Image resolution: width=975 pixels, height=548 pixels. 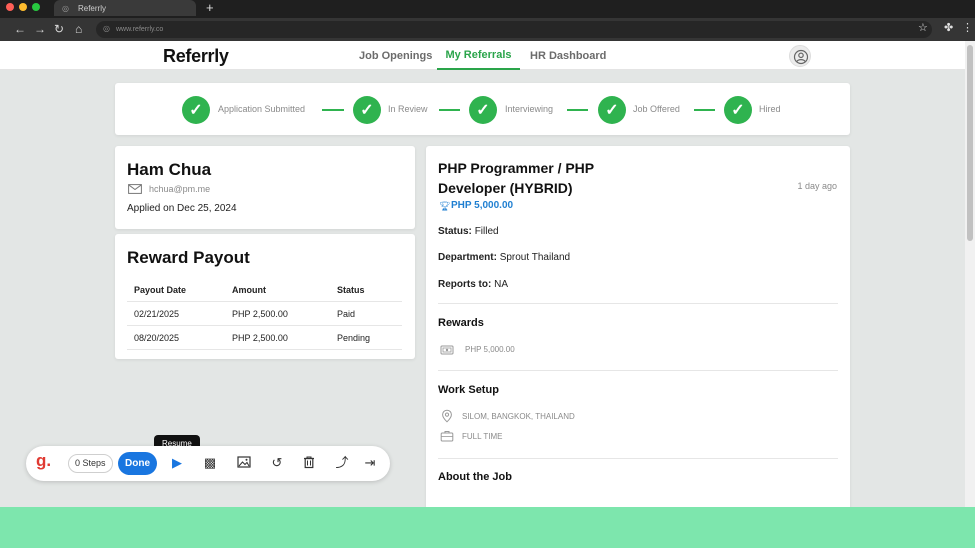 I want to click on steps-counter: 0 Steps, so click(x=90, y=463).